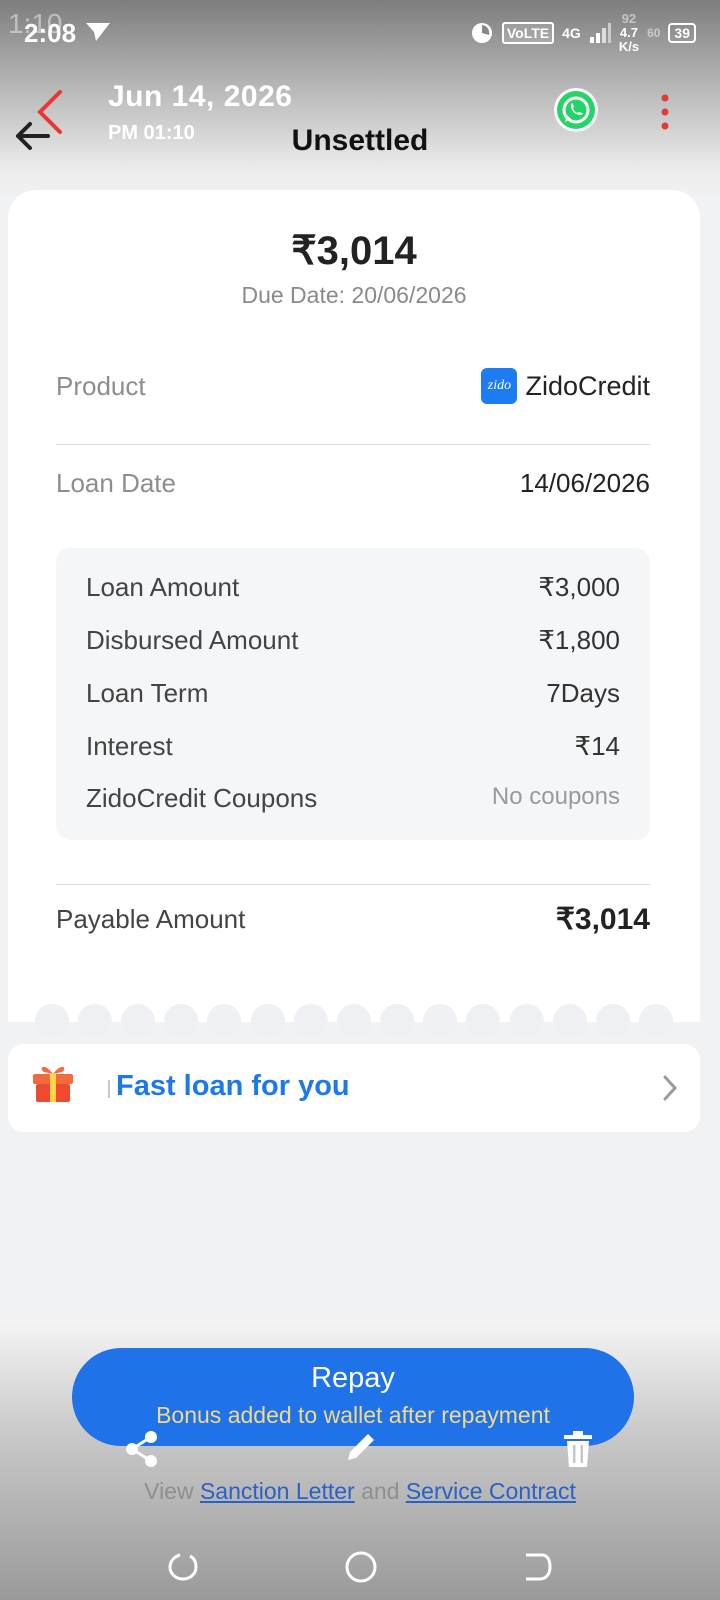 The image size is (720, 1600). Describe the element at coordinates (142, 1449) in the screenshot. I see `share-icon` at that location.